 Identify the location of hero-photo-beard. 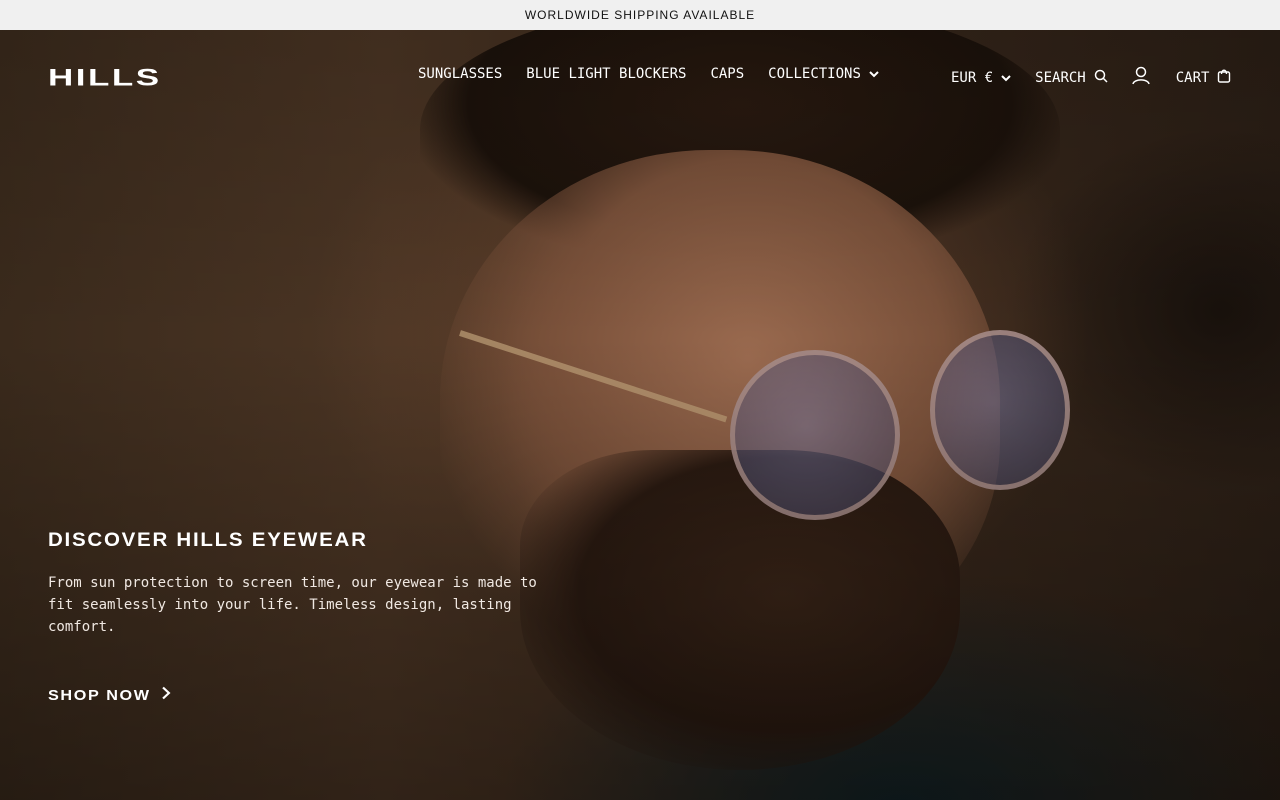
(740, 610).